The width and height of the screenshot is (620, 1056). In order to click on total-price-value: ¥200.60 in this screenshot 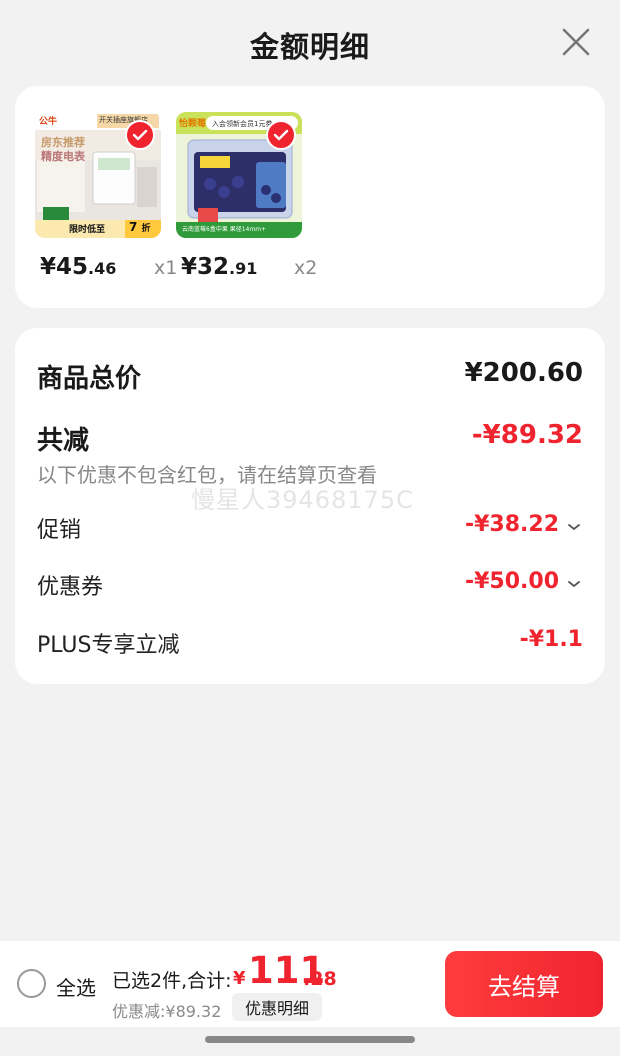, I will do `click(523, 373)`.